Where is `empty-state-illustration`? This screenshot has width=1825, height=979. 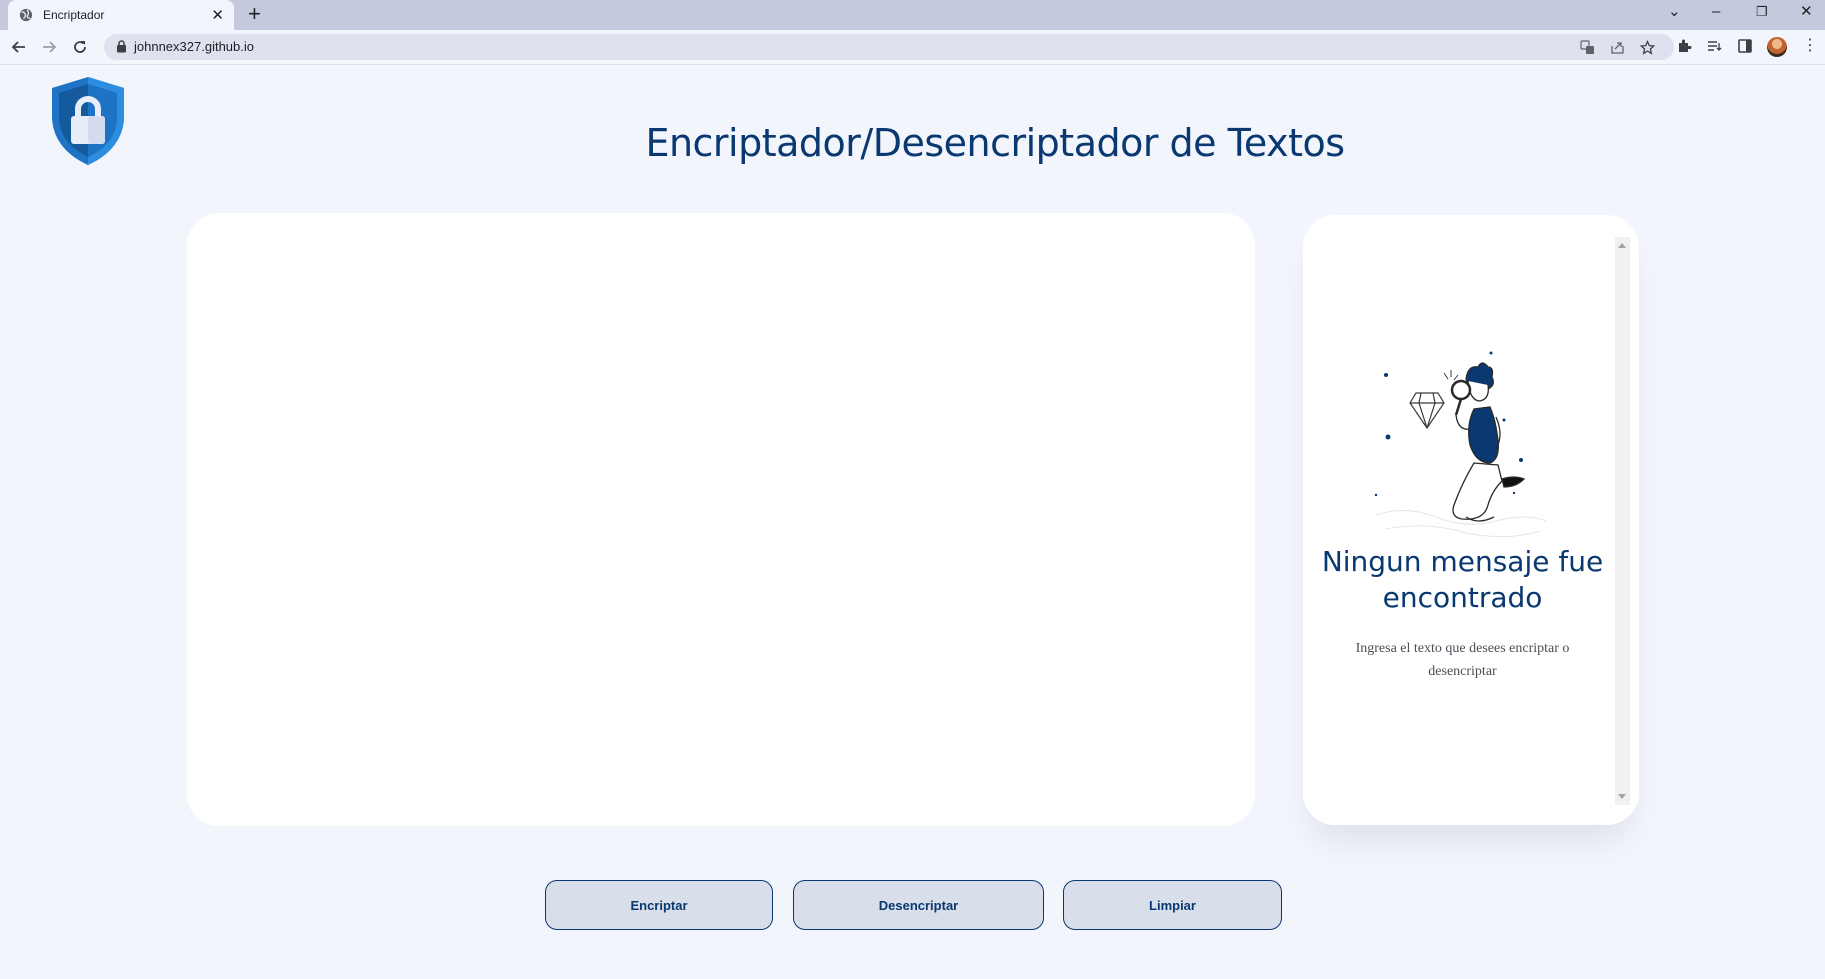
empty-state-illustration is located at coordinates (1460, 444).